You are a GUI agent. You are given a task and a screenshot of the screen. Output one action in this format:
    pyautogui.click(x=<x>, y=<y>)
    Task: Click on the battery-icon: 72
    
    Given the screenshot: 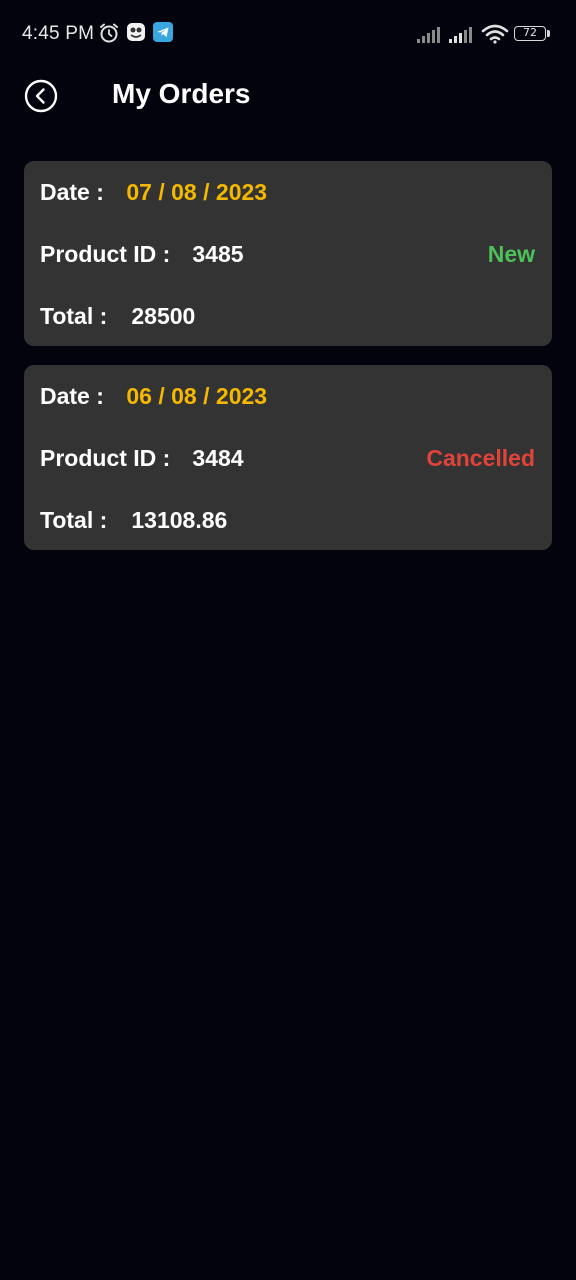 What is the action you would take?
    pyautogui.click(x=530, y=33)
    